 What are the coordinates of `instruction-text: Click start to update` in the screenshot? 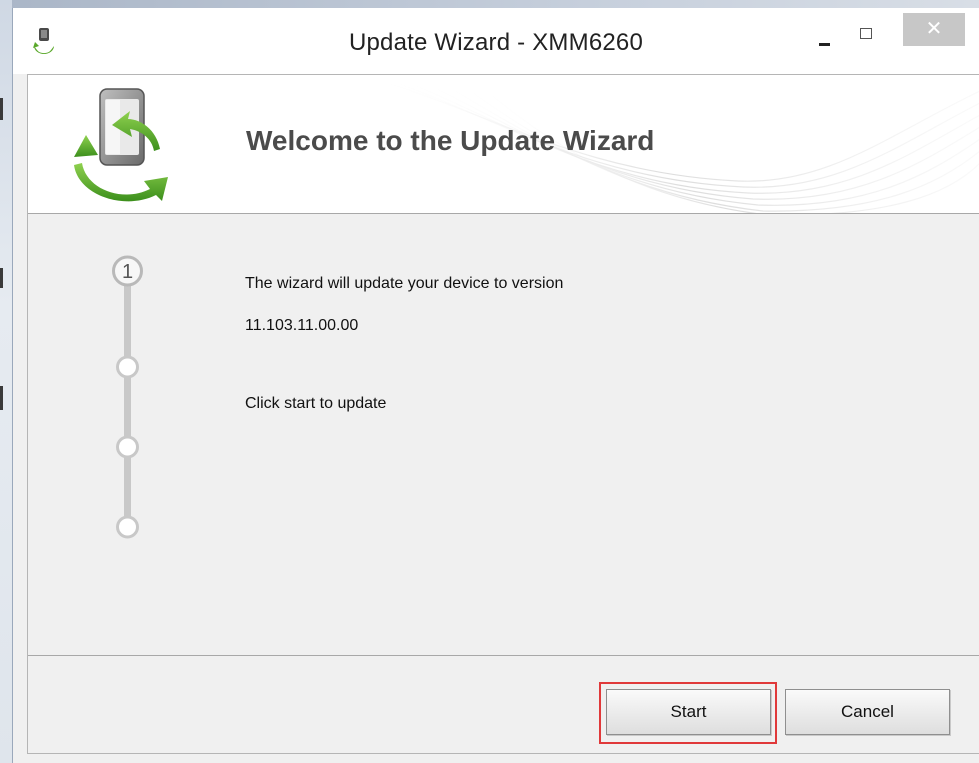 It's located at (316, 403).